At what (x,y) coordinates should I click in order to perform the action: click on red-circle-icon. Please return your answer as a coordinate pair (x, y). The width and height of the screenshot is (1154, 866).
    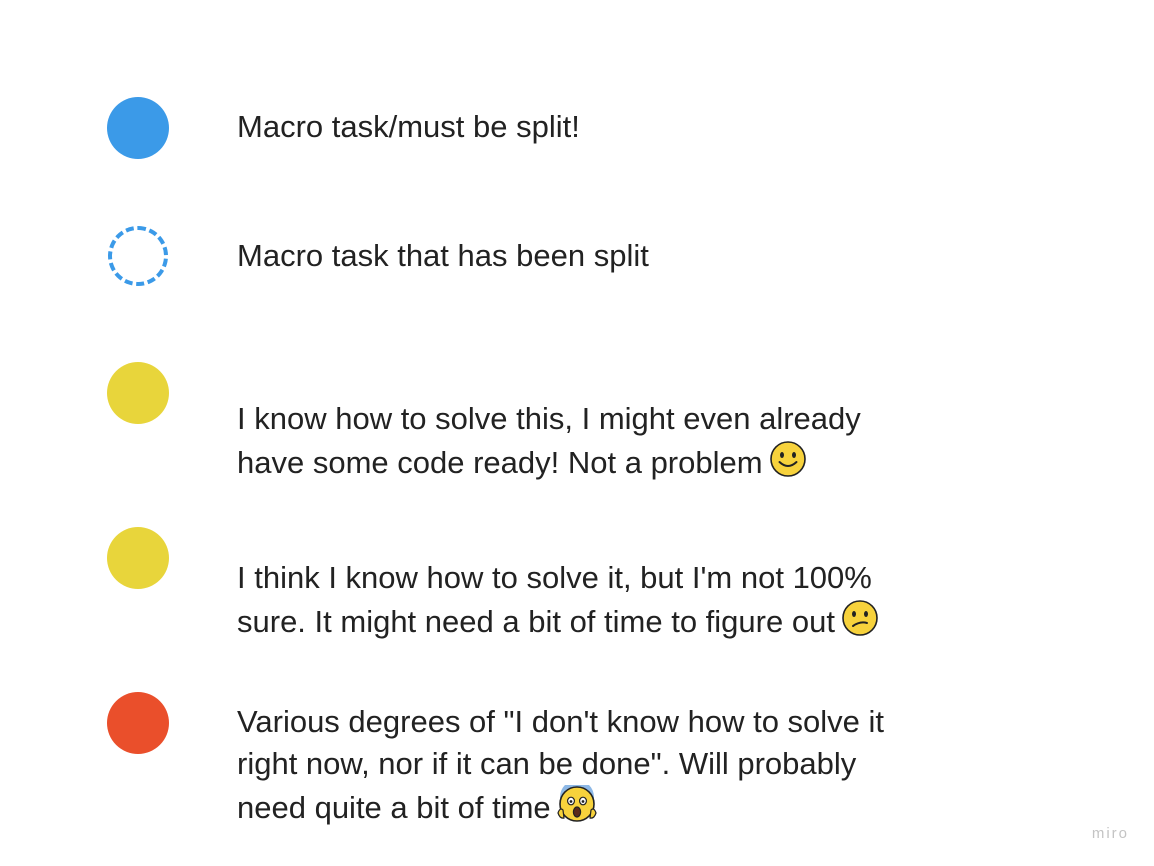
    Looking at the image, I should click on (138, 723).